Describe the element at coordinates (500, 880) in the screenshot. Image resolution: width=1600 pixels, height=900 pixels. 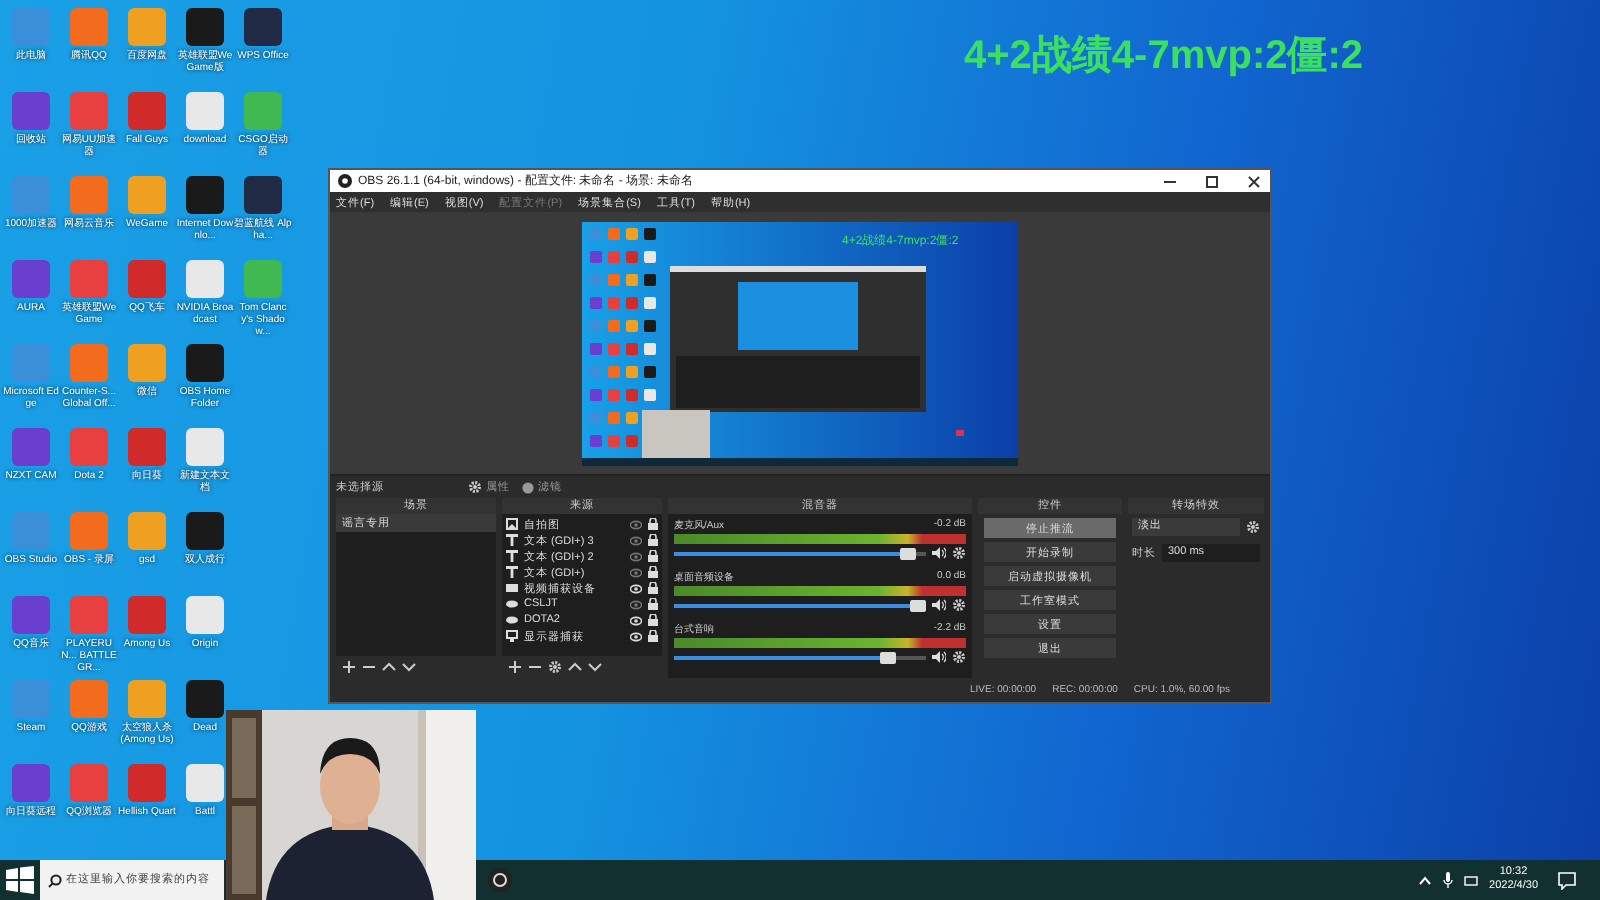
I see `app-logo-icon` at that location.